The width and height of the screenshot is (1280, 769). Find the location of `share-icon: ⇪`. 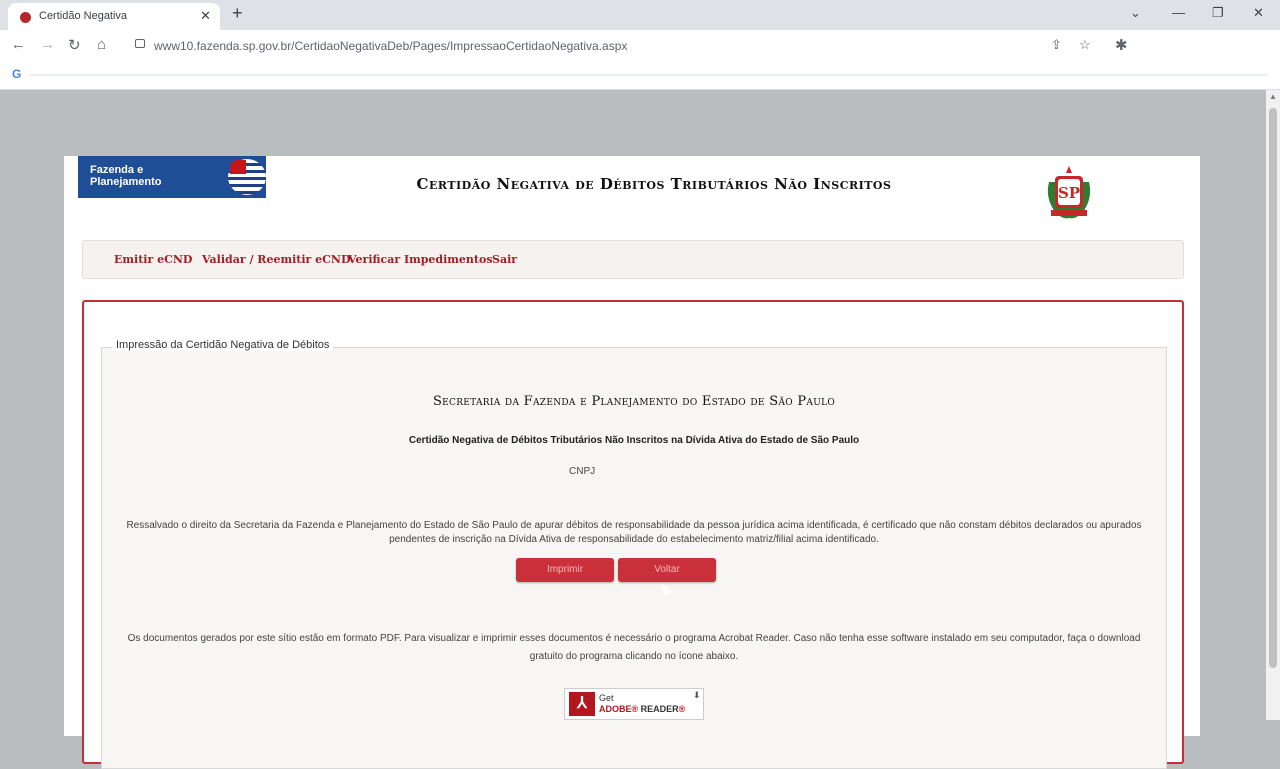

share-icon: ⇪ is located at coordinates (1056, 45).